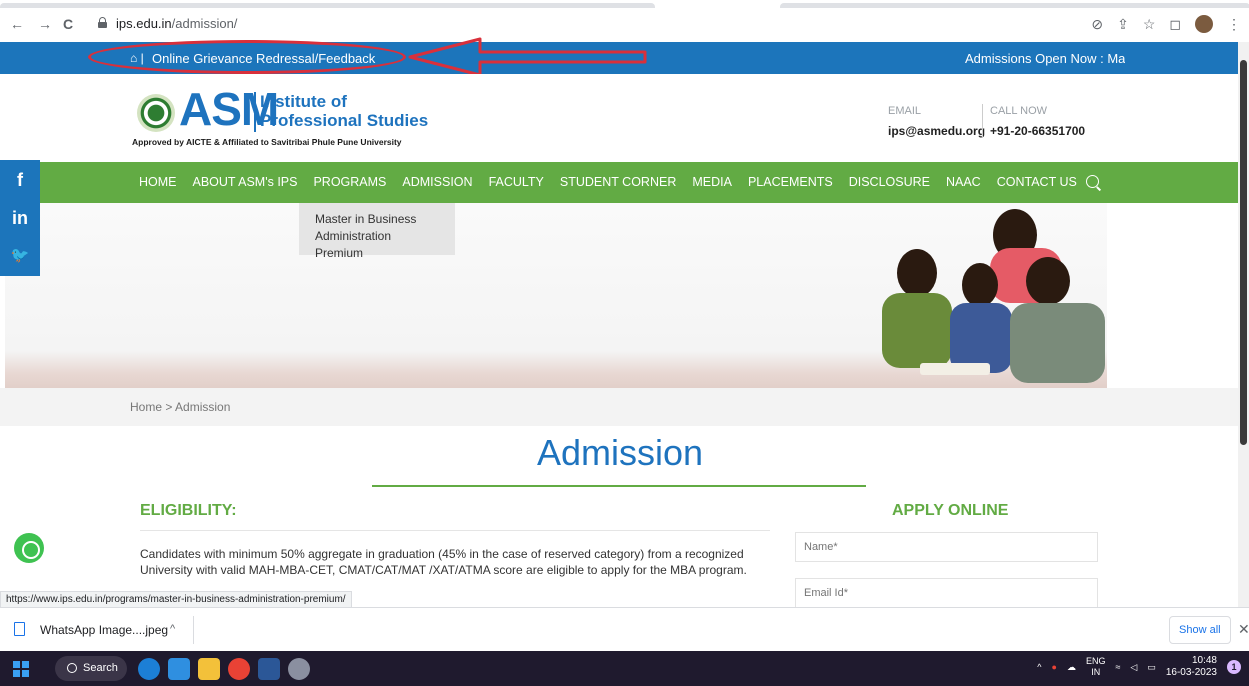  I want to click on asm-seal-logo, so click(156, 113).